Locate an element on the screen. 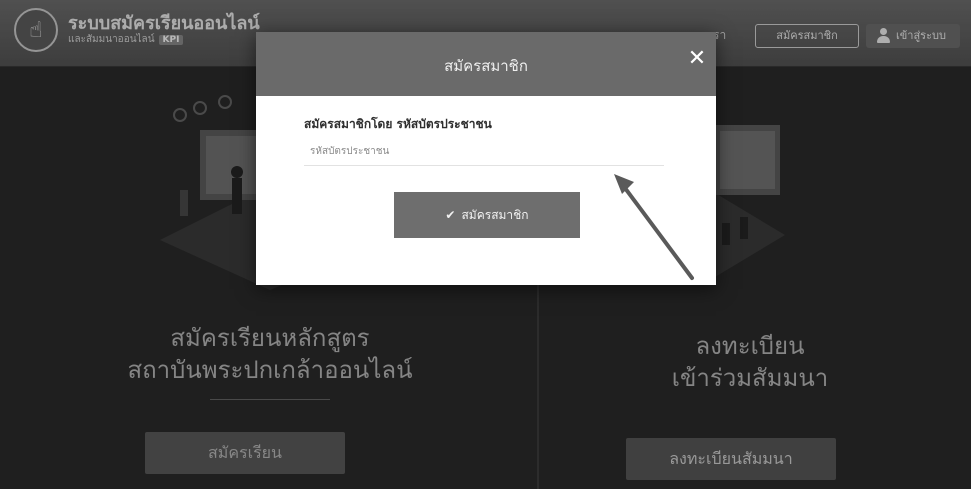 This screenshot has width=971, height=489. modal-header: สมัครสมาชิก ✕ is located at coordinates (486, 64).